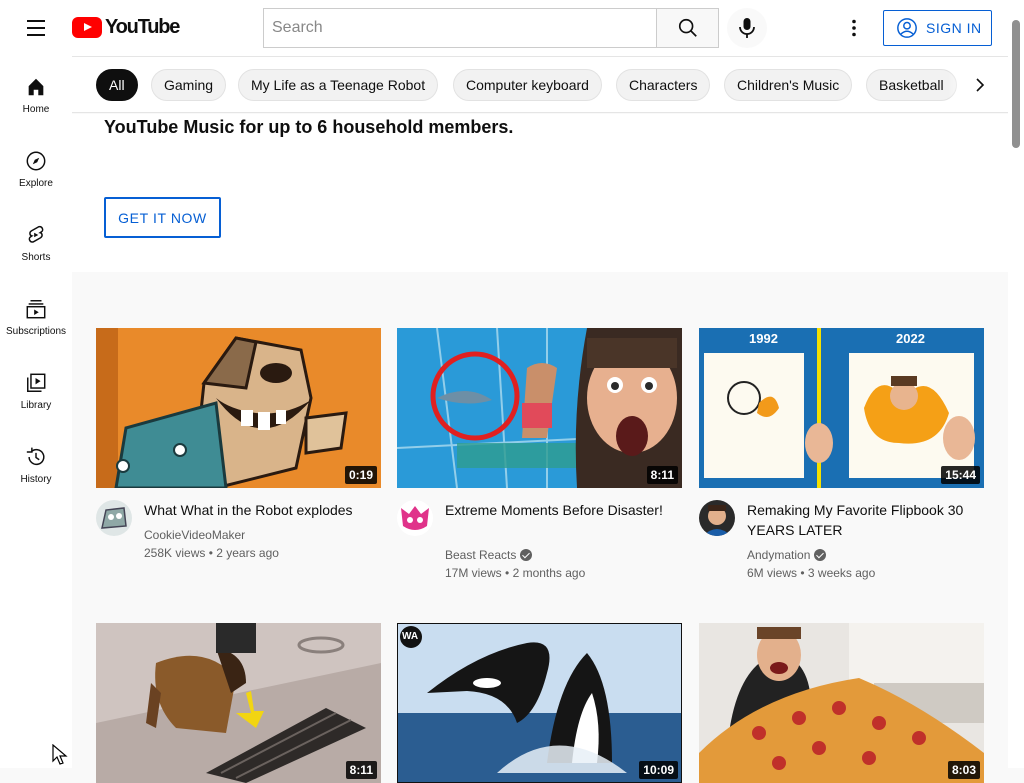  I want to click on orca-thumbnail, so click(539, 703).